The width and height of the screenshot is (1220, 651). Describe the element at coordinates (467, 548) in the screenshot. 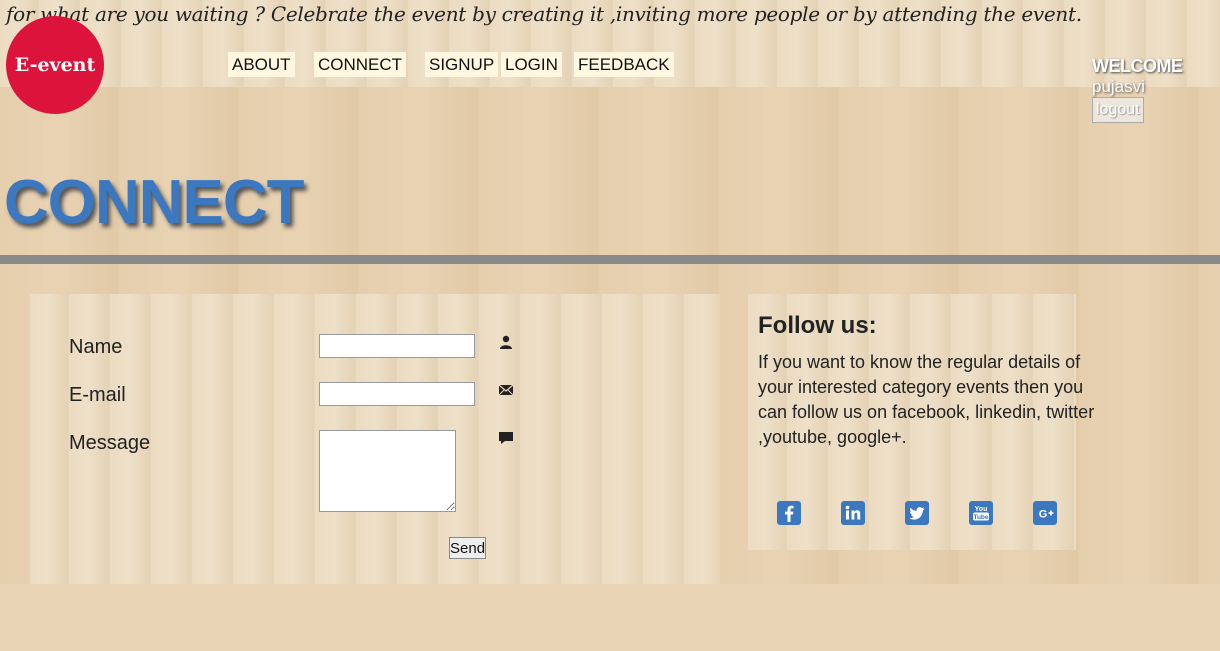

I see `send-button: Send` at that location.